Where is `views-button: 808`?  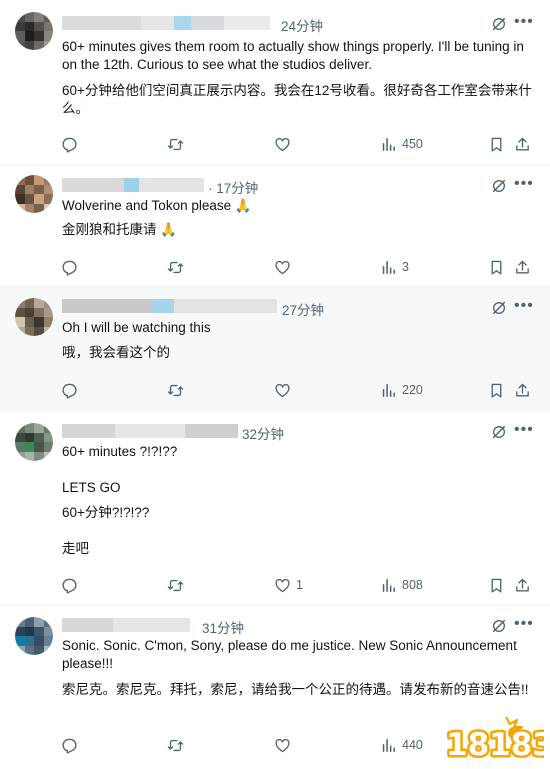 views-button: 808 is located at coordinates (401, 585).